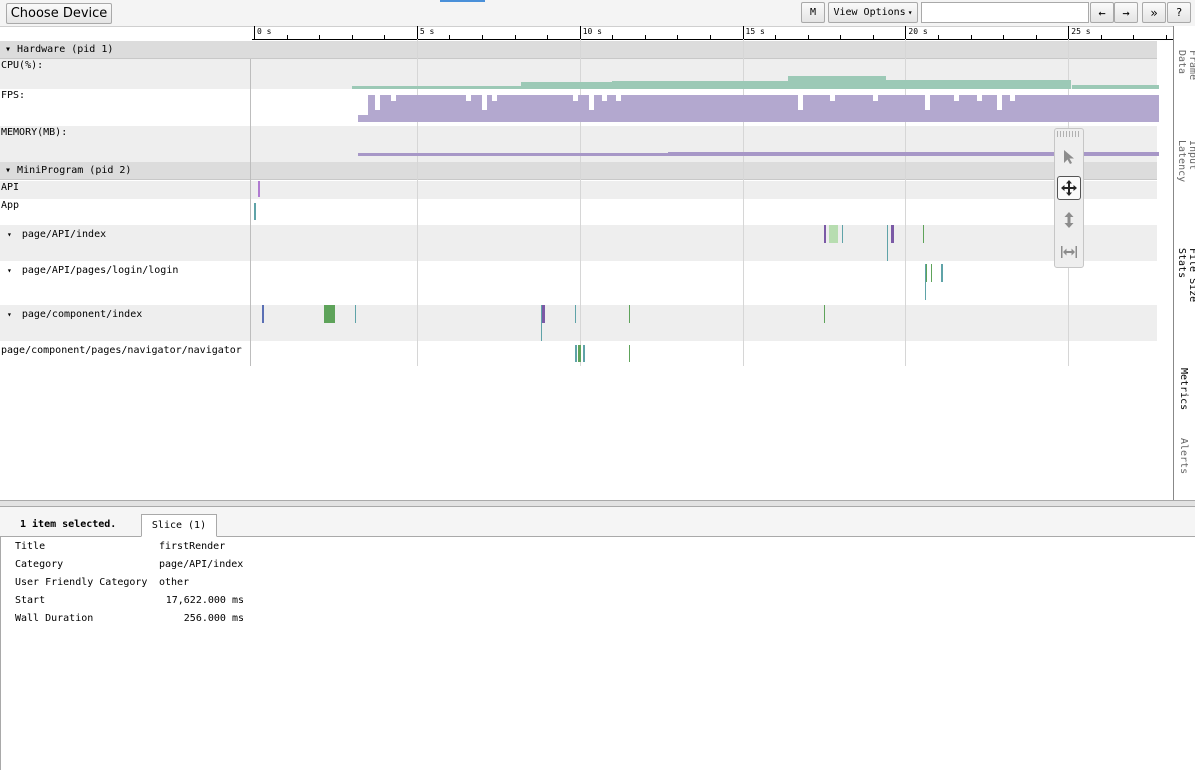 Image resolution: width=1195 pixels, height=770 pixels. I want to click on zoom-vertical-icon, so click(1069, 220).